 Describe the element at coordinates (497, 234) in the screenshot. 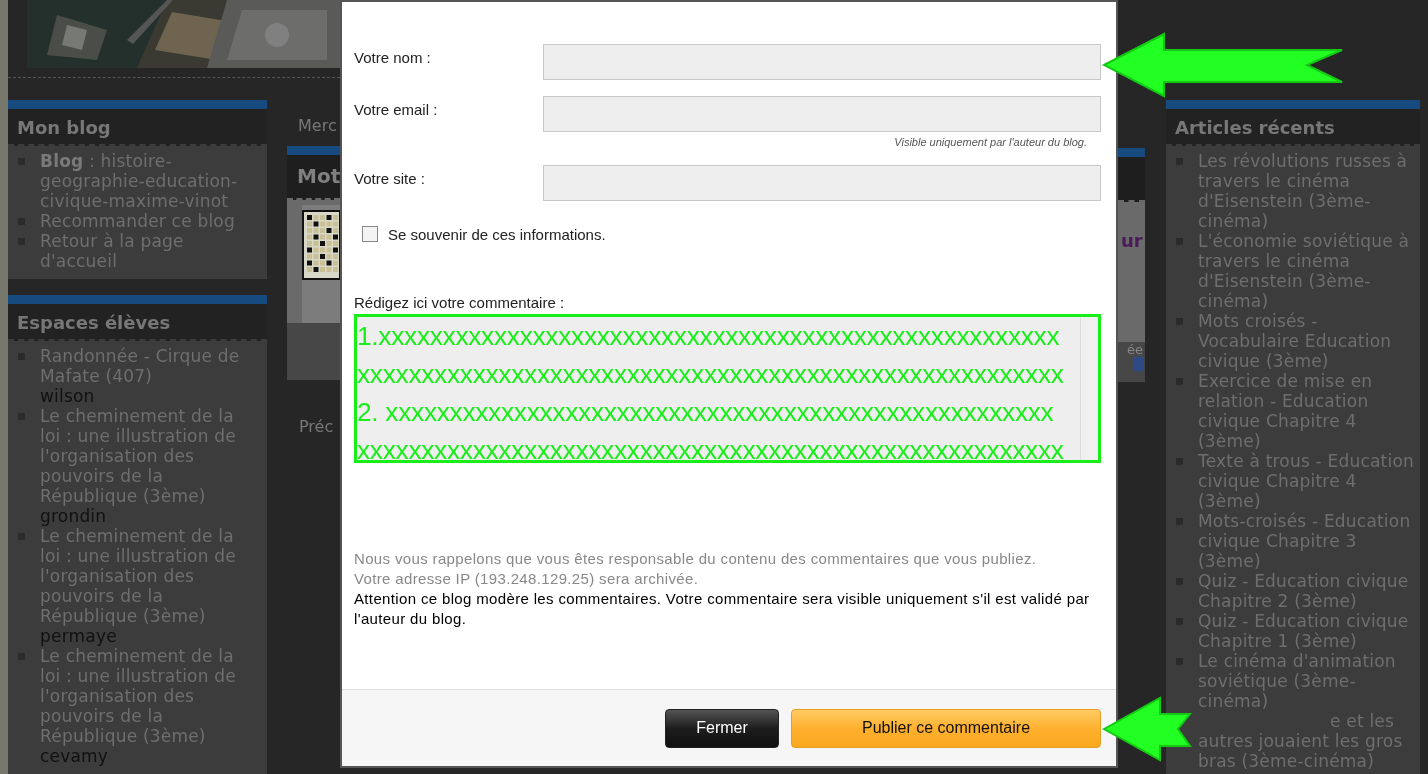

I see `checkbox-label: Se souvenir de ces informations.` at that location.